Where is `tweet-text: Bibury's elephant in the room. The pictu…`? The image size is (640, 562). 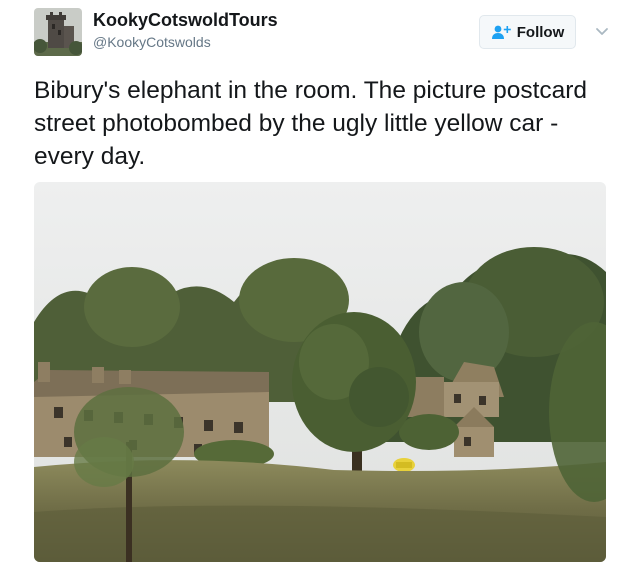
tweet-text: Bibury's elephant in the room. The pictu… is located at coordinates (311, 123).